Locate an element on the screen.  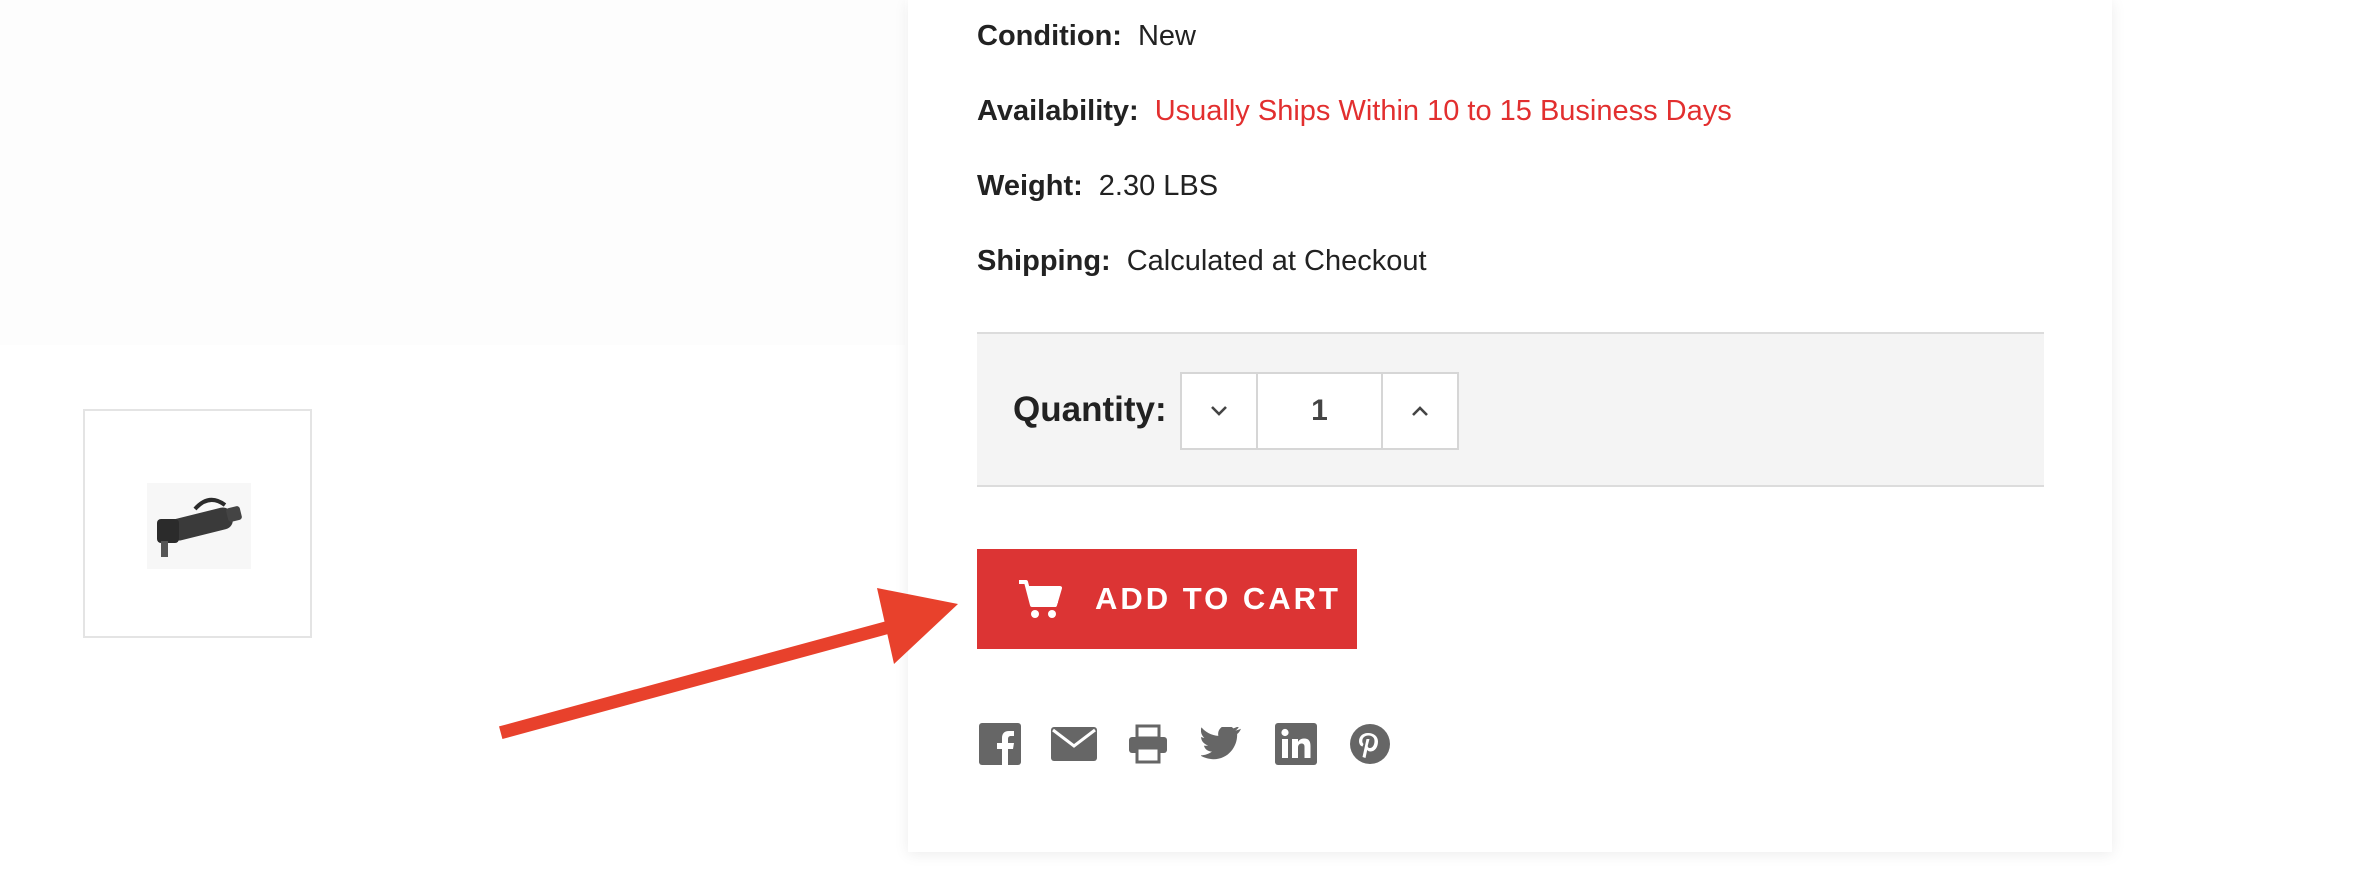
red-arrow-pointer is located at coordinates (728, 663).